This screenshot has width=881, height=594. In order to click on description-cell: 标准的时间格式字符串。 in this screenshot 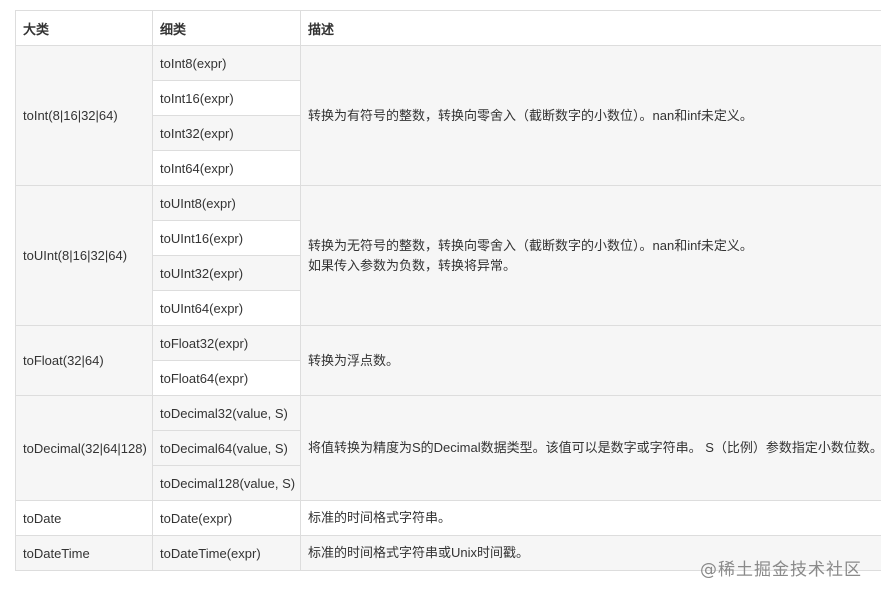, I will do `click(590, 518)`.